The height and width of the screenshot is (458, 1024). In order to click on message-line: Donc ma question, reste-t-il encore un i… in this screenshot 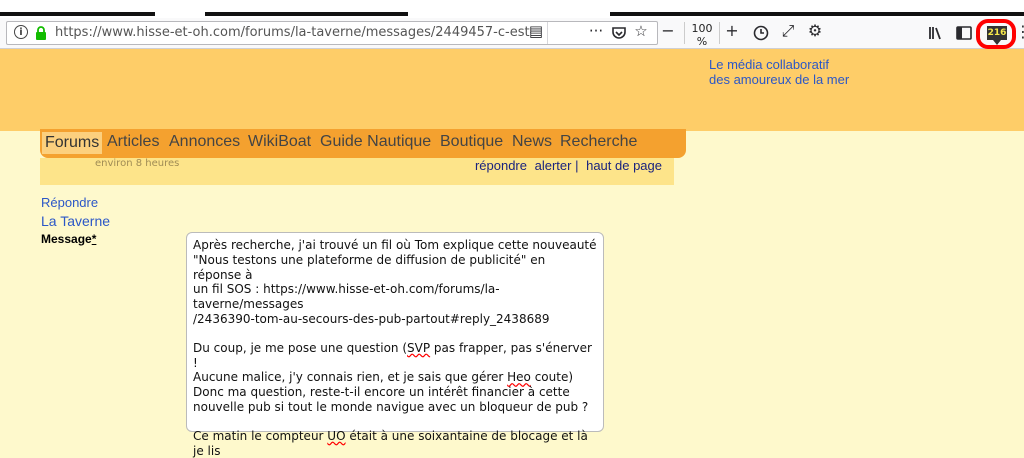, I will do `click(381, 392)`.